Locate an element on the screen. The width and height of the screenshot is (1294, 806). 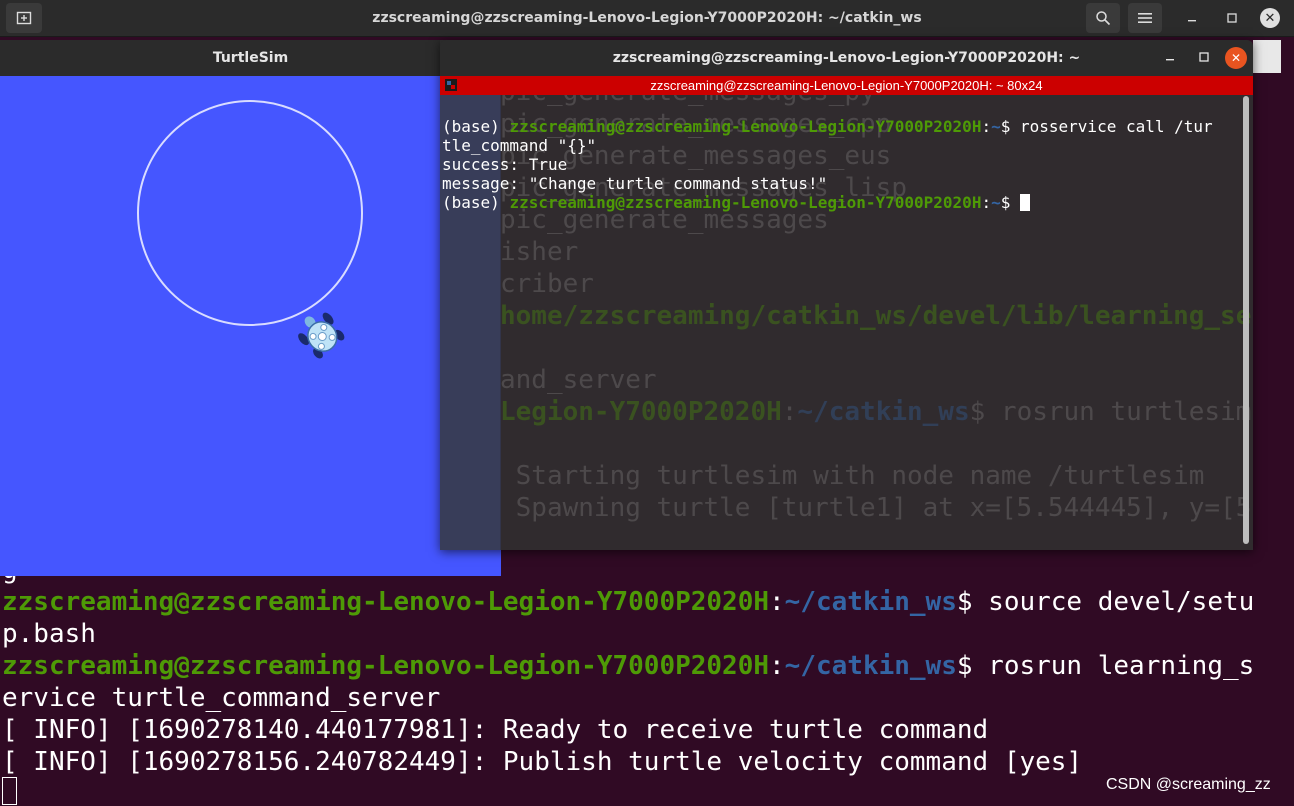
line-segment: criber is located at coordinates (547, 284).